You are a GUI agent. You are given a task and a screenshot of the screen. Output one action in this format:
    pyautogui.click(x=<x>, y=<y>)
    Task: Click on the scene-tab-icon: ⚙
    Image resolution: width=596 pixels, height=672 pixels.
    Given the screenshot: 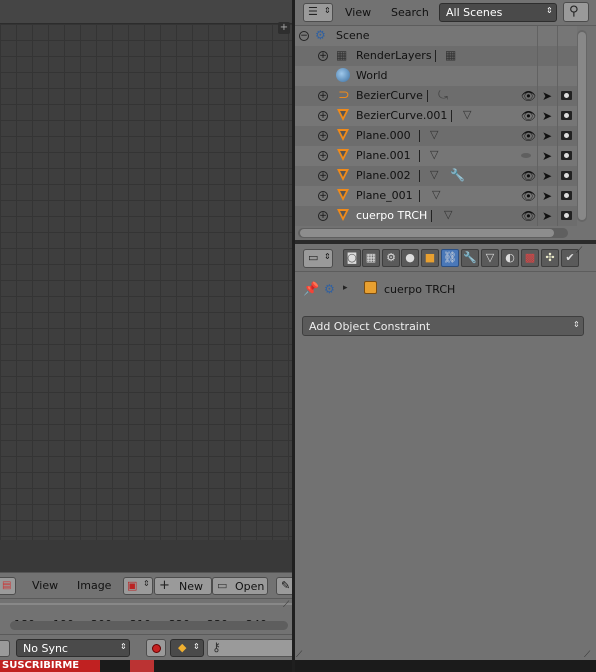 What is the action you would take?
    pyautogui.click(x=391, y=258)
    